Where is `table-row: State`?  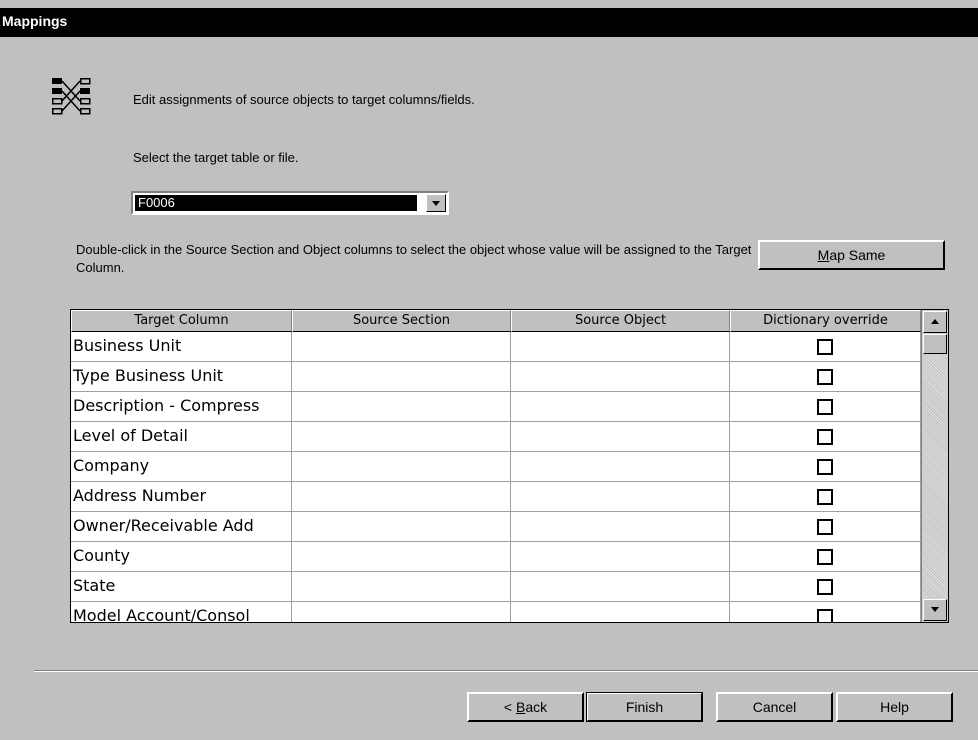
table-row: State is located at coordinates (496, 587).